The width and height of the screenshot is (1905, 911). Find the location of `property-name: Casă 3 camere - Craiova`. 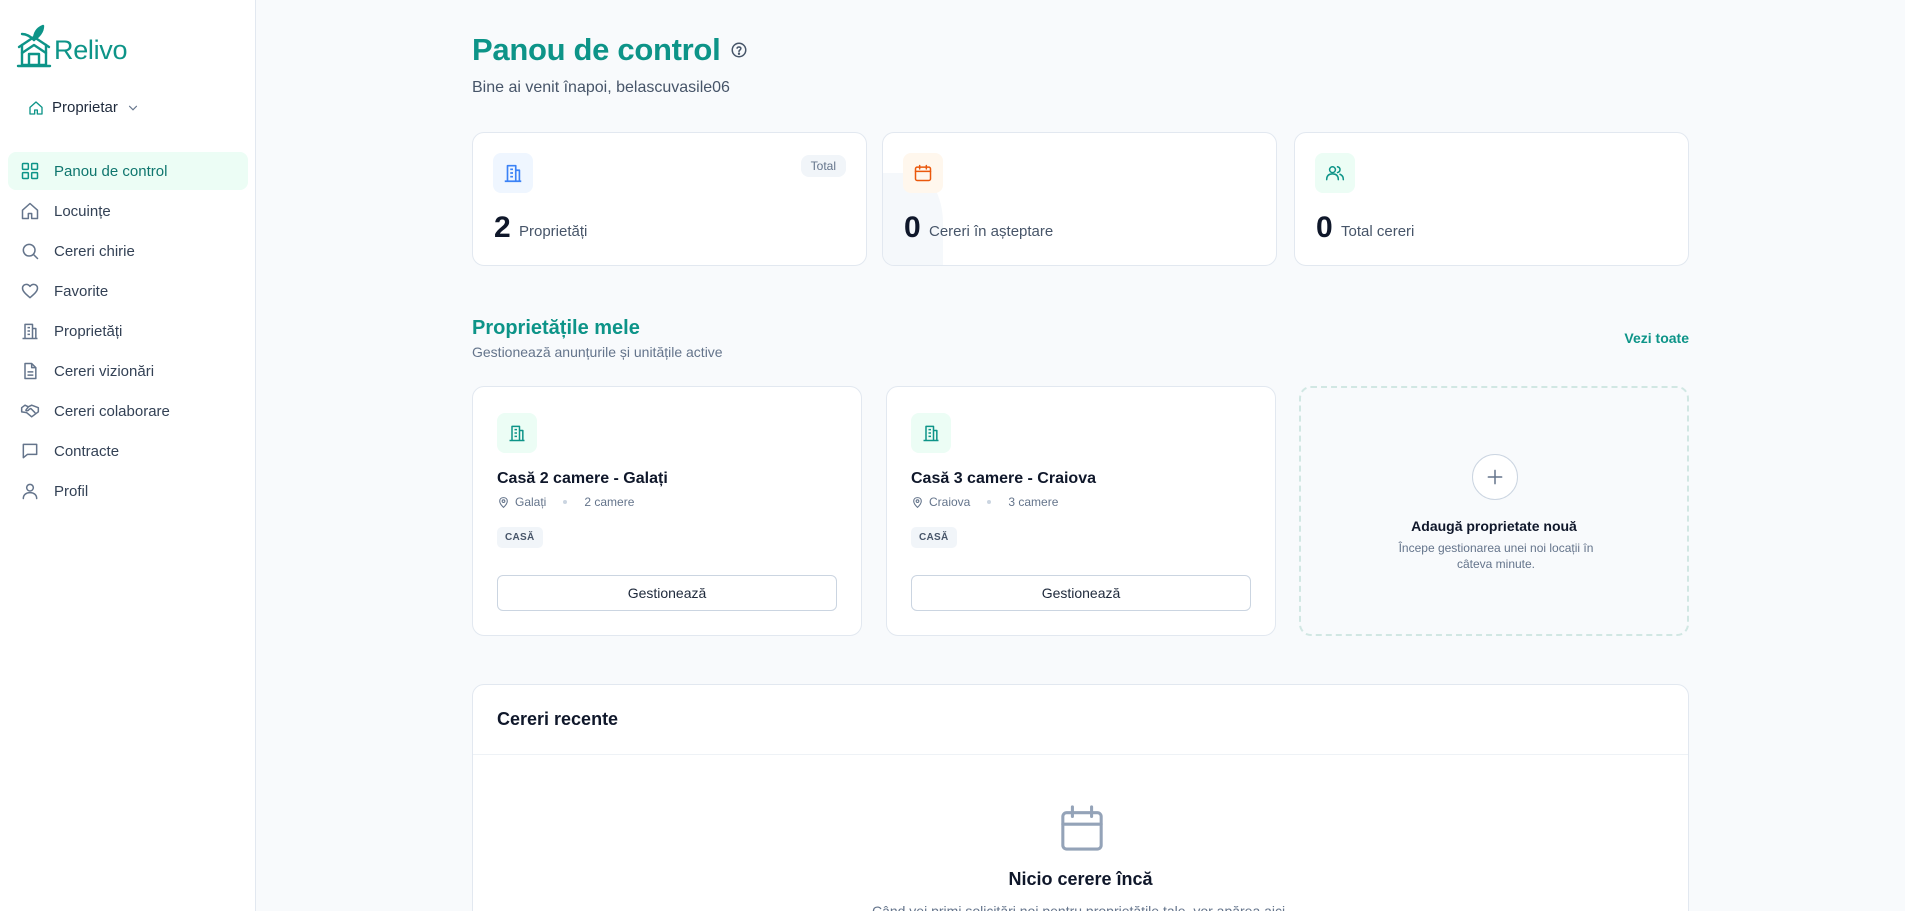

property-name: Casă 3 camere - Craiova is located at coordinates (1003, 479).